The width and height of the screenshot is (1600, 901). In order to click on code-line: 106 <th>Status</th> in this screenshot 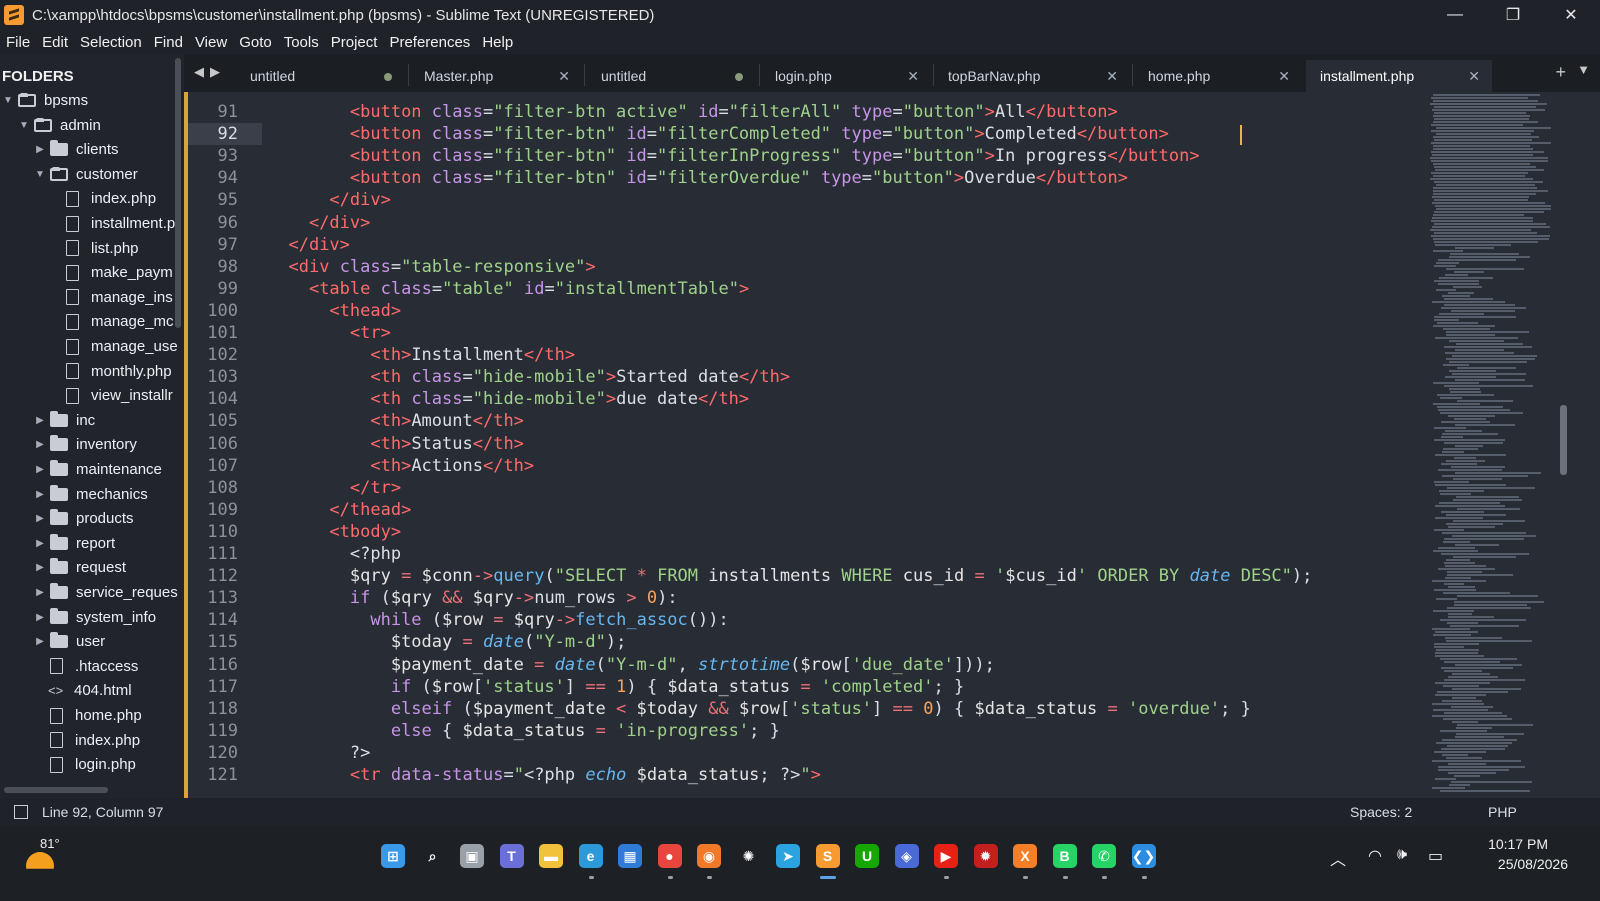, I will do `click(804, 444)`.